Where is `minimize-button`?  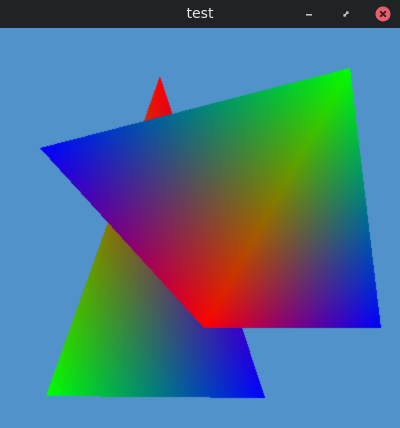 minimize-button is located at coordinates (309, 14).